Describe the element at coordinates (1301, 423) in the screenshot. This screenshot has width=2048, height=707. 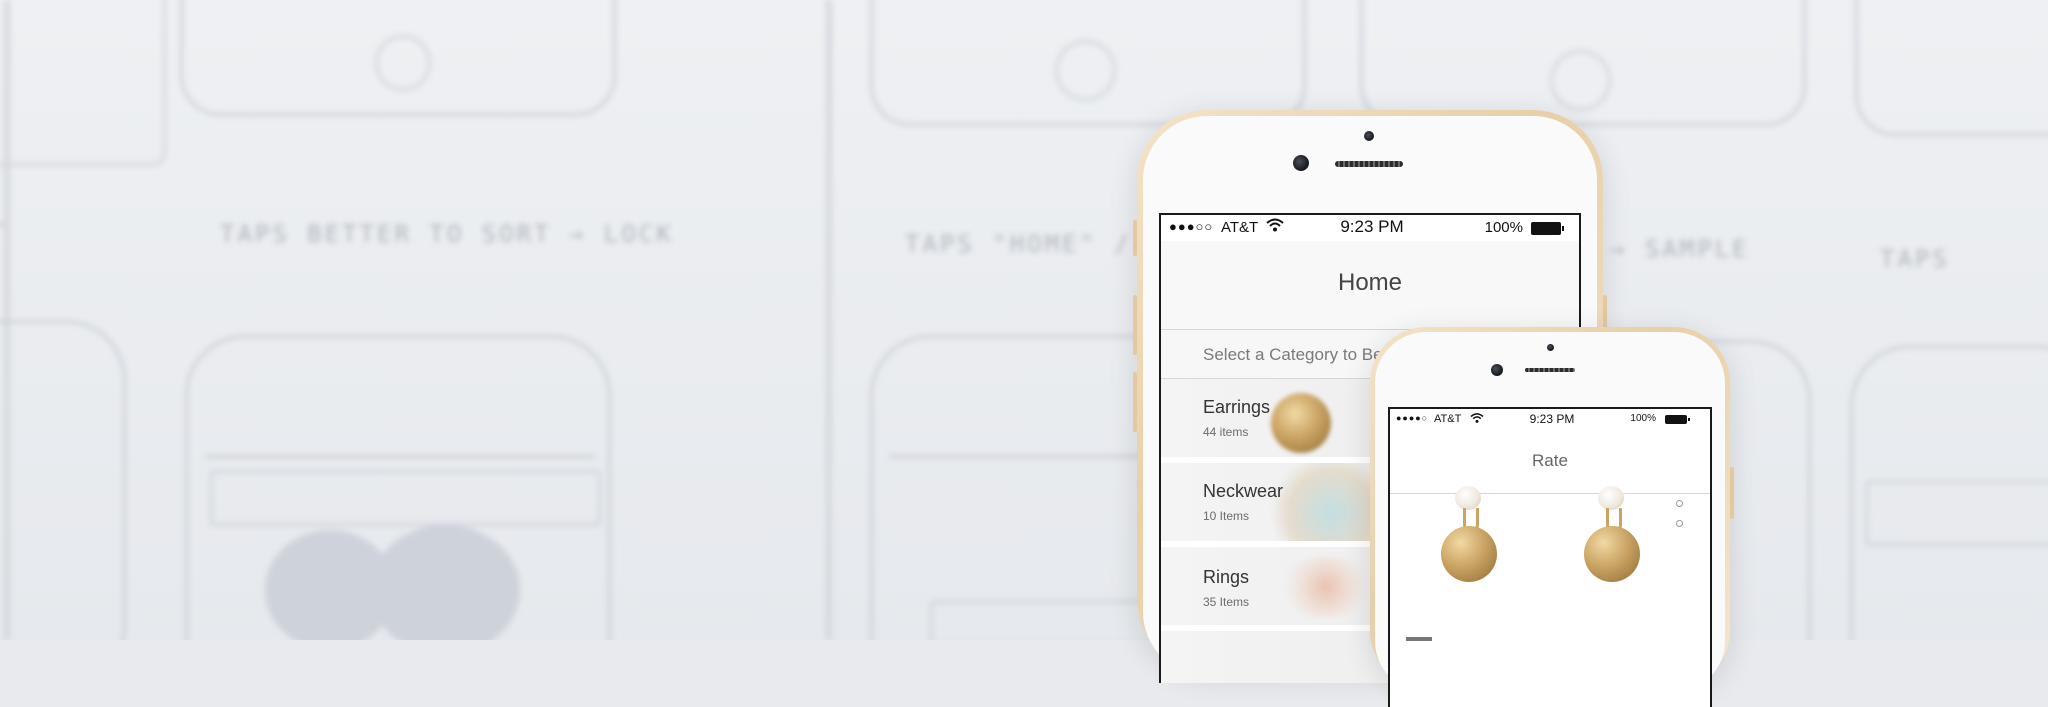
I see `earrings-thumbnail` at that location.